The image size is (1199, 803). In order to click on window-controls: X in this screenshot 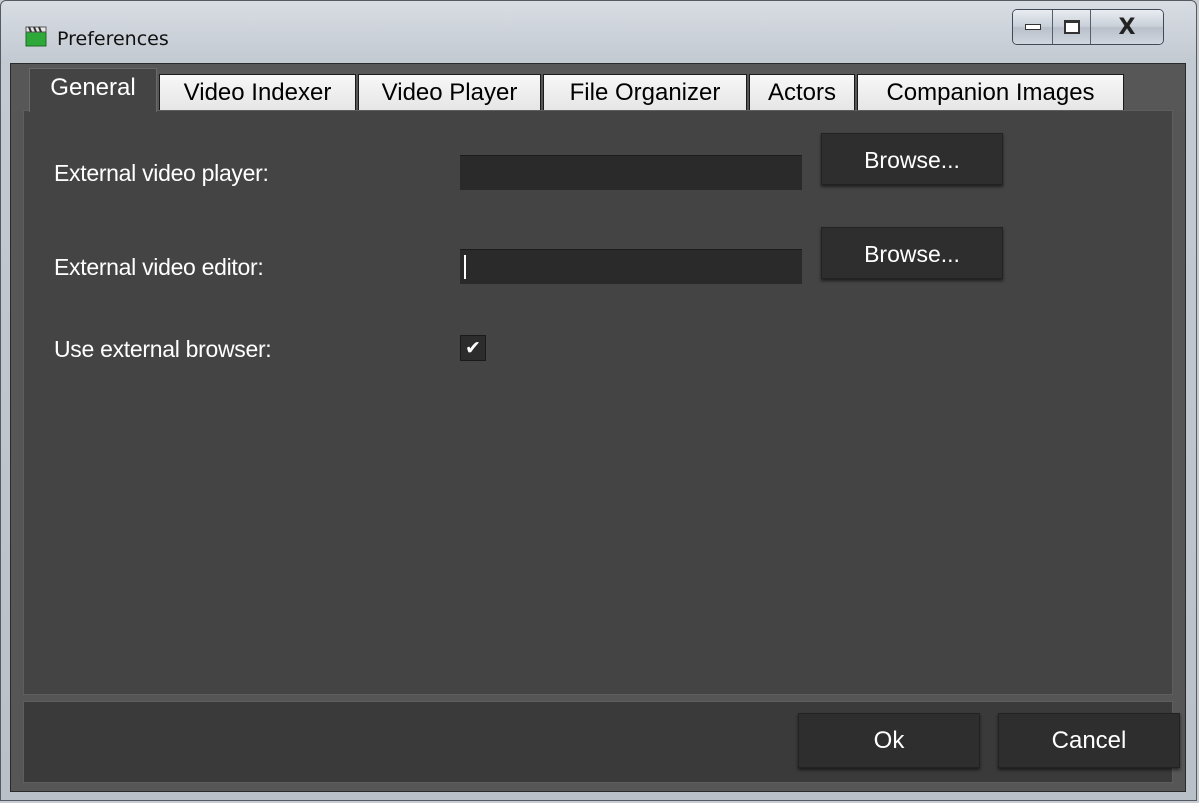, I will do `click(1088, 27)`.